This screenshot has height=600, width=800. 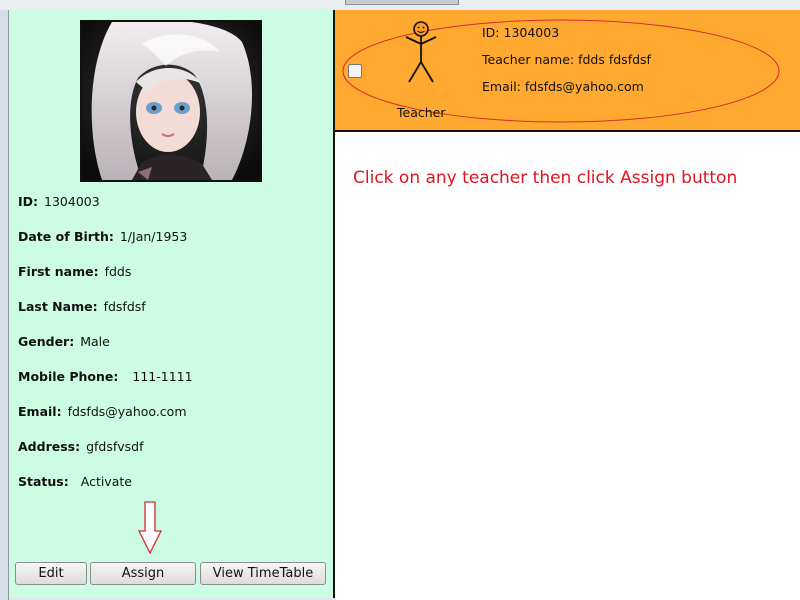 I want to click on info-row-status: Status: Activate, so click(x=75, y=481).